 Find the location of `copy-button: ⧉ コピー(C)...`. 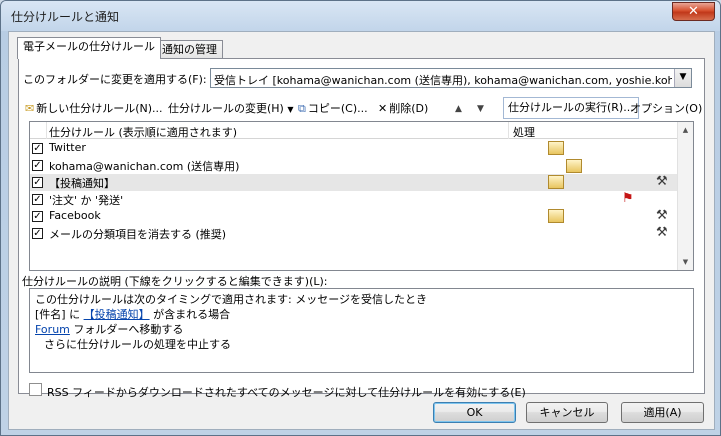

copy-button: ⧉ コピー(C)... is located at coordinates (333, 109).